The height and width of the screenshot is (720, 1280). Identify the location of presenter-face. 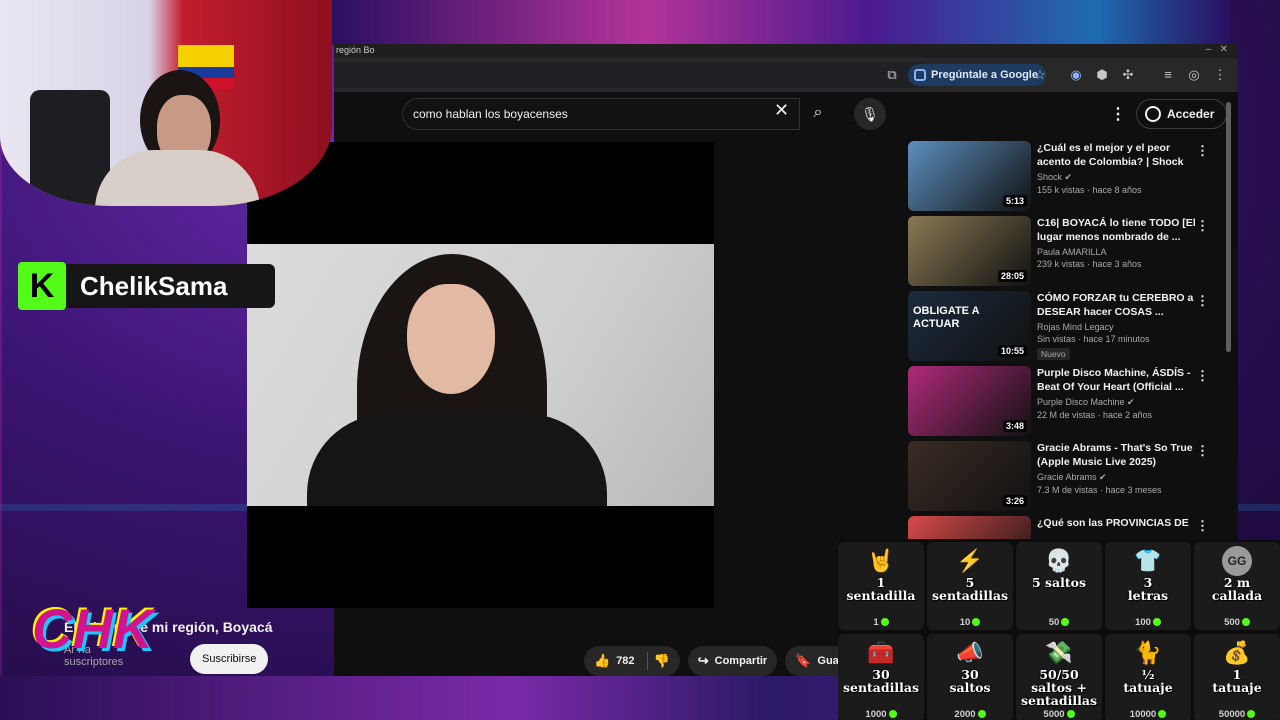
(451, 339).